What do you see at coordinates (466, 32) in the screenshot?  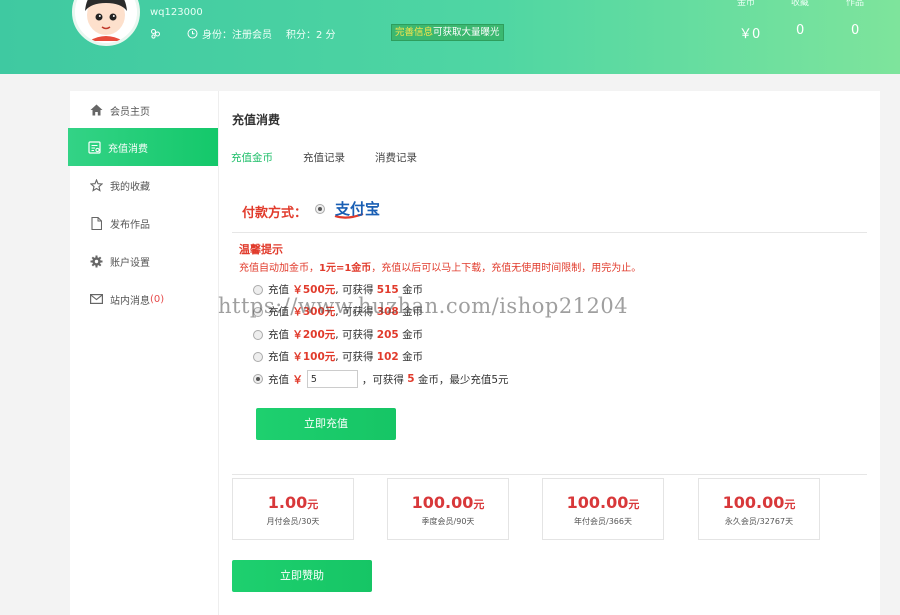 I see `promo-text: 可获取大量曝光` at bounding box center [466, 32].